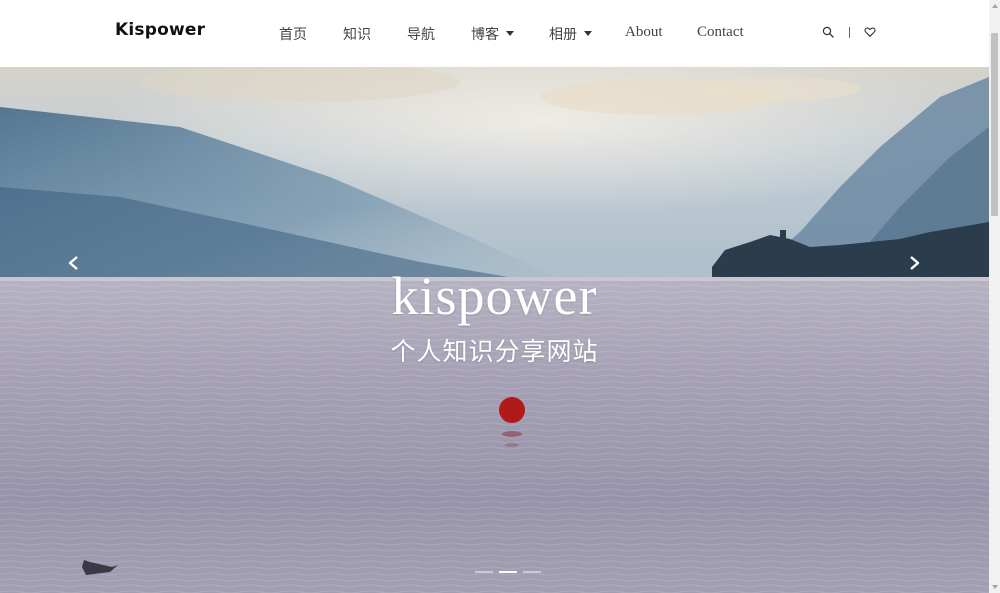  Describe the element at coordinates (995, 587) in the screenshot. I see `scroll-down-arrow-icon` at that location.